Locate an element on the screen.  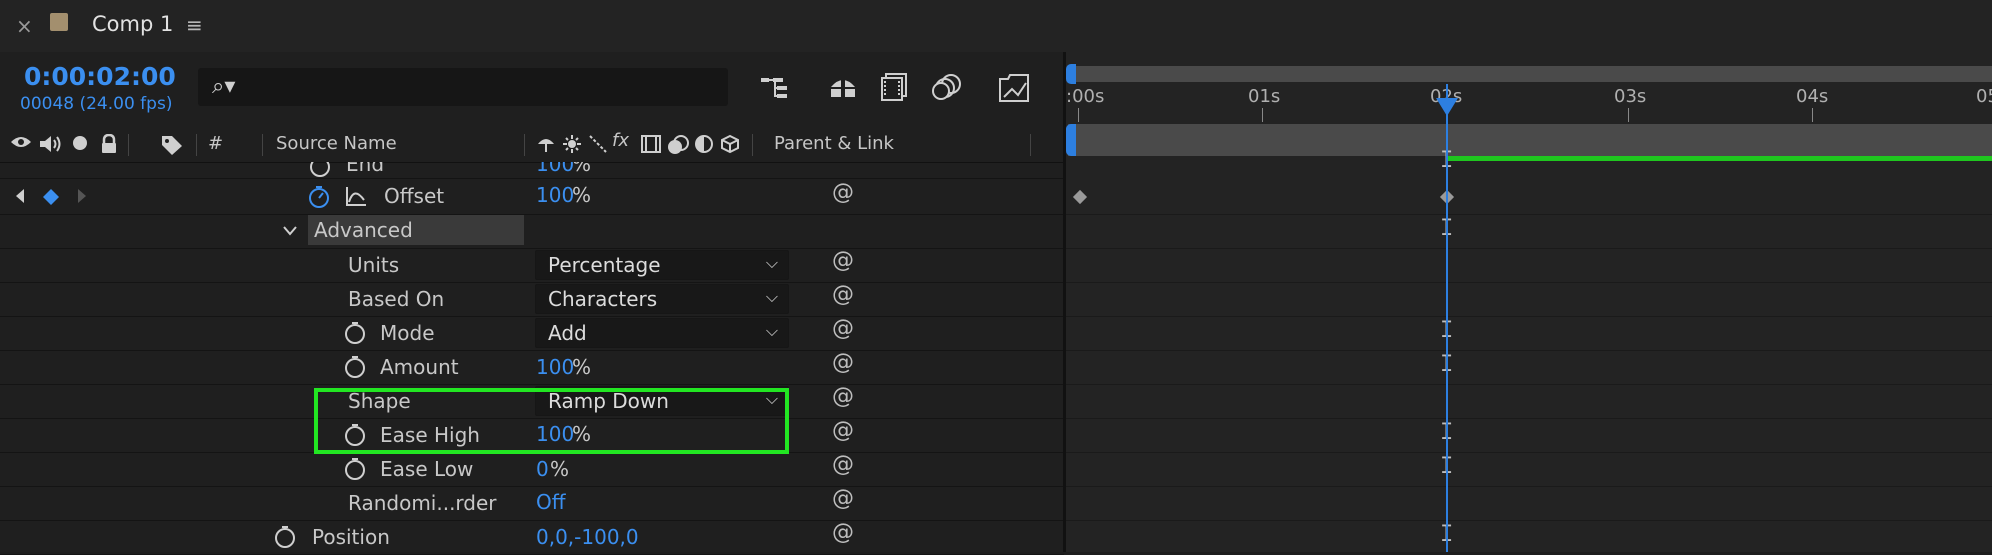
property-row-offset: Offset 100 % @ is located at coordinates (532, 197).